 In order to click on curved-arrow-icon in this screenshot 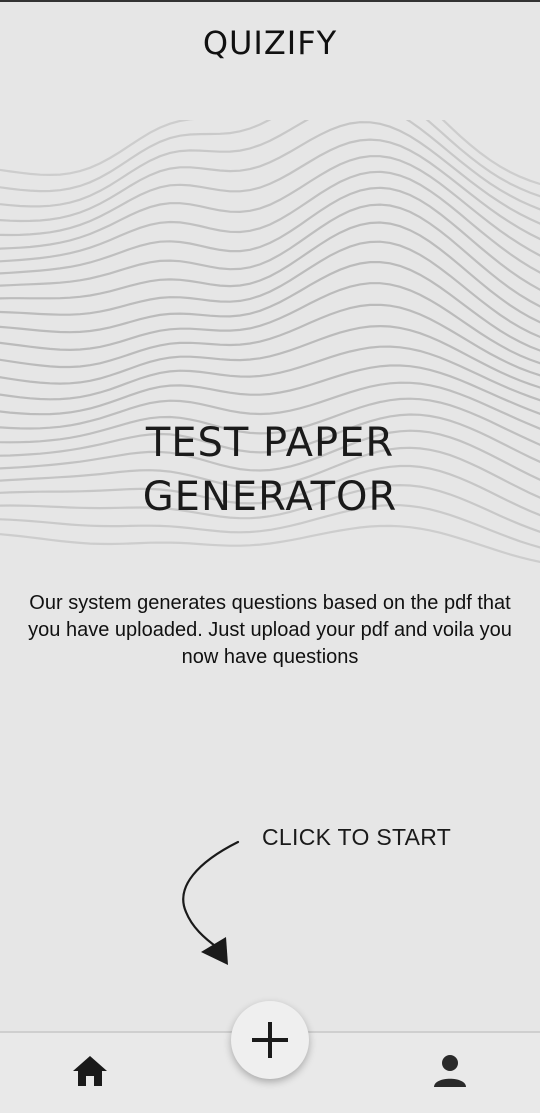, I will do `click(211, 902)`.